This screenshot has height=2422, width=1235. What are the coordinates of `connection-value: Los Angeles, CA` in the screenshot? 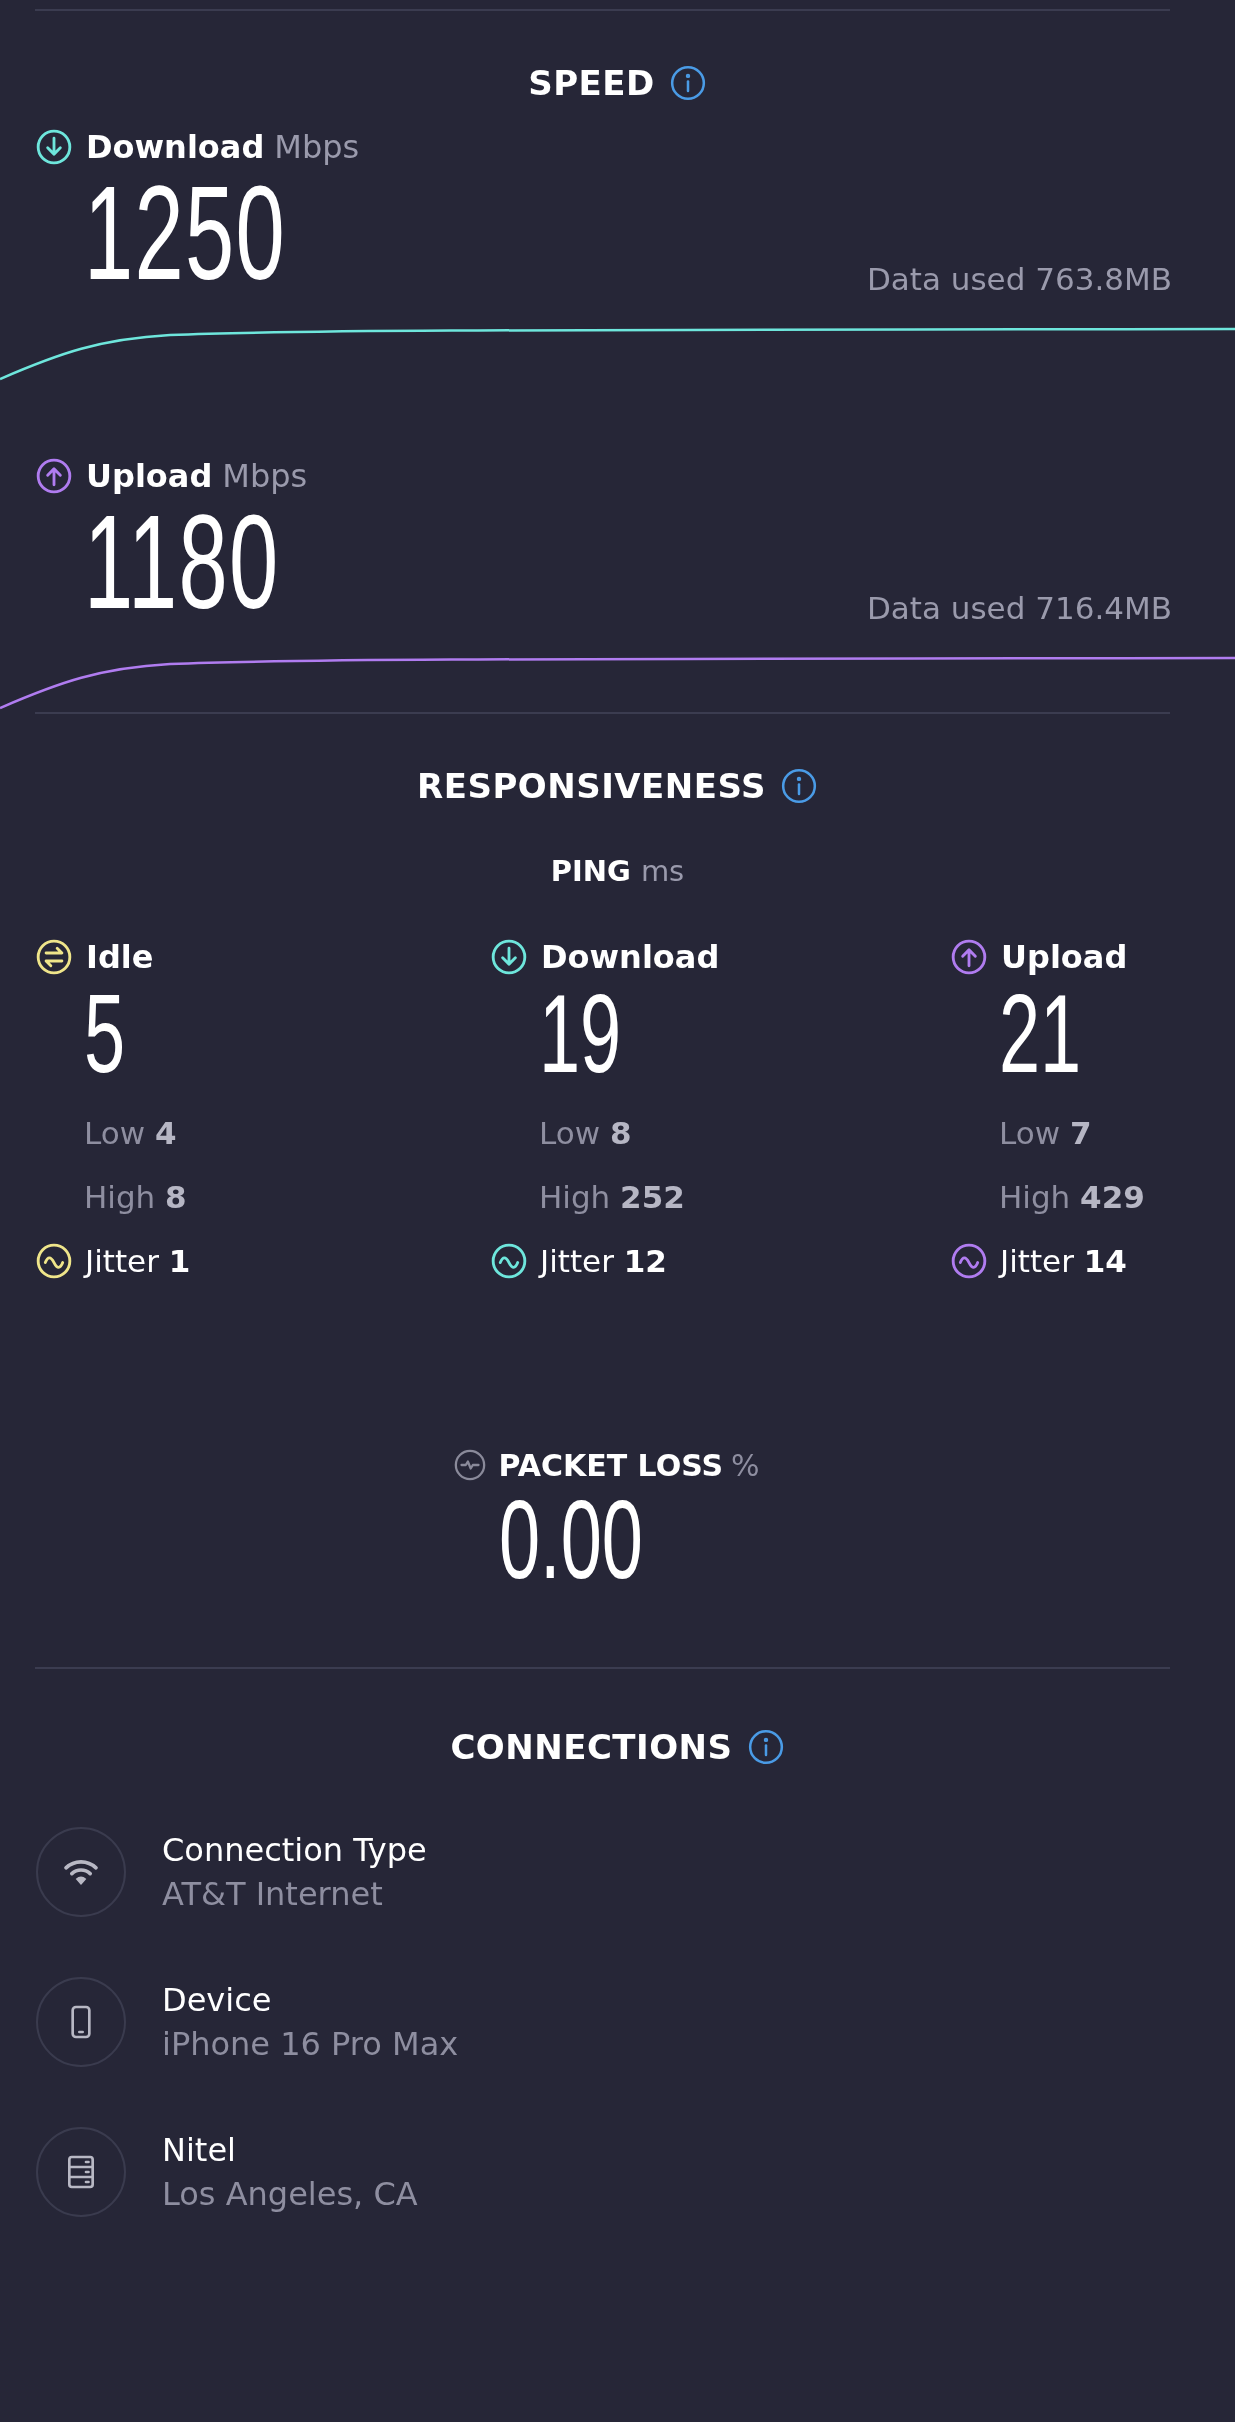 It's located at (290, 2194).